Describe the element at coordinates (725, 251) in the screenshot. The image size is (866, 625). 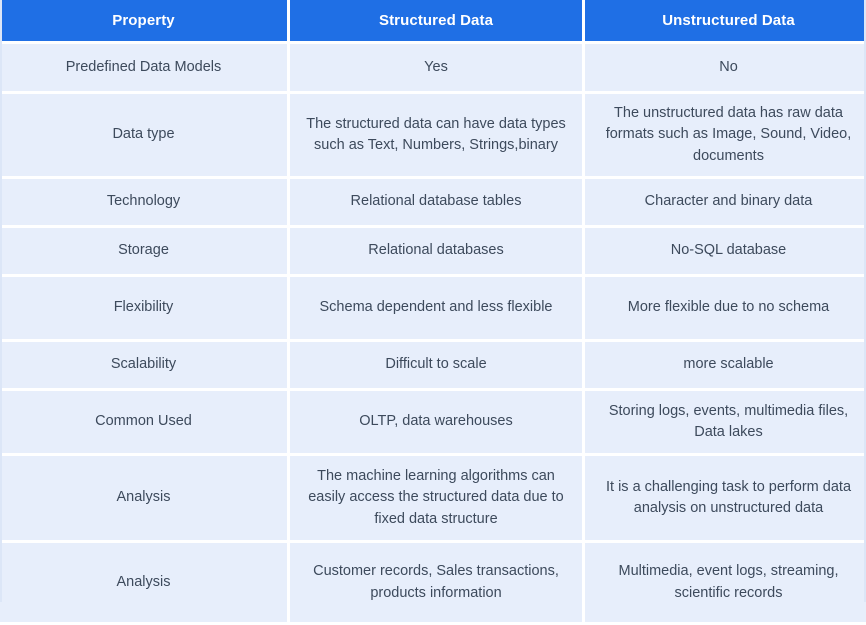
I see `cell-unstructured: No-SQL database` at that location.